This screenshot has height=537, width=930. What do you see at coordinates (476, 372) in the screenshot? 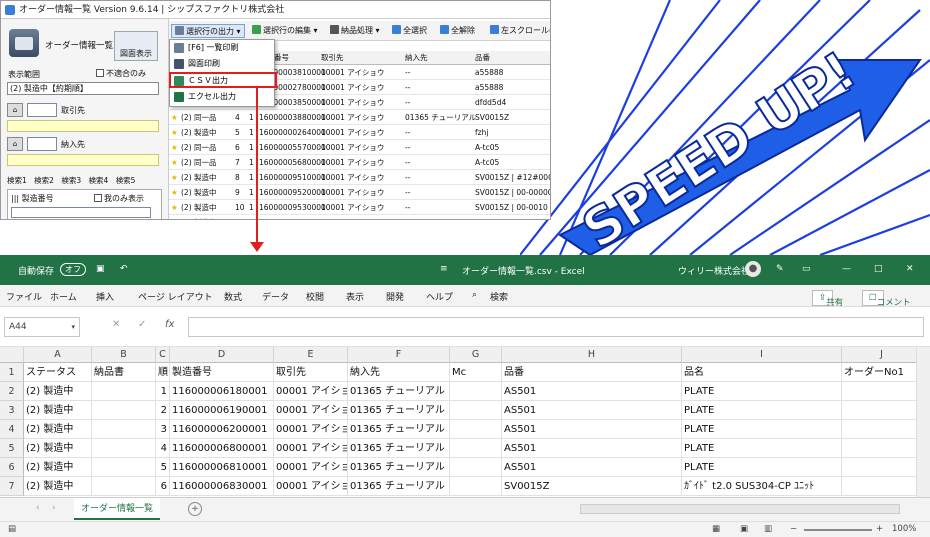
I see `sheet-cell: Mc` at bounding box center [476, 372].